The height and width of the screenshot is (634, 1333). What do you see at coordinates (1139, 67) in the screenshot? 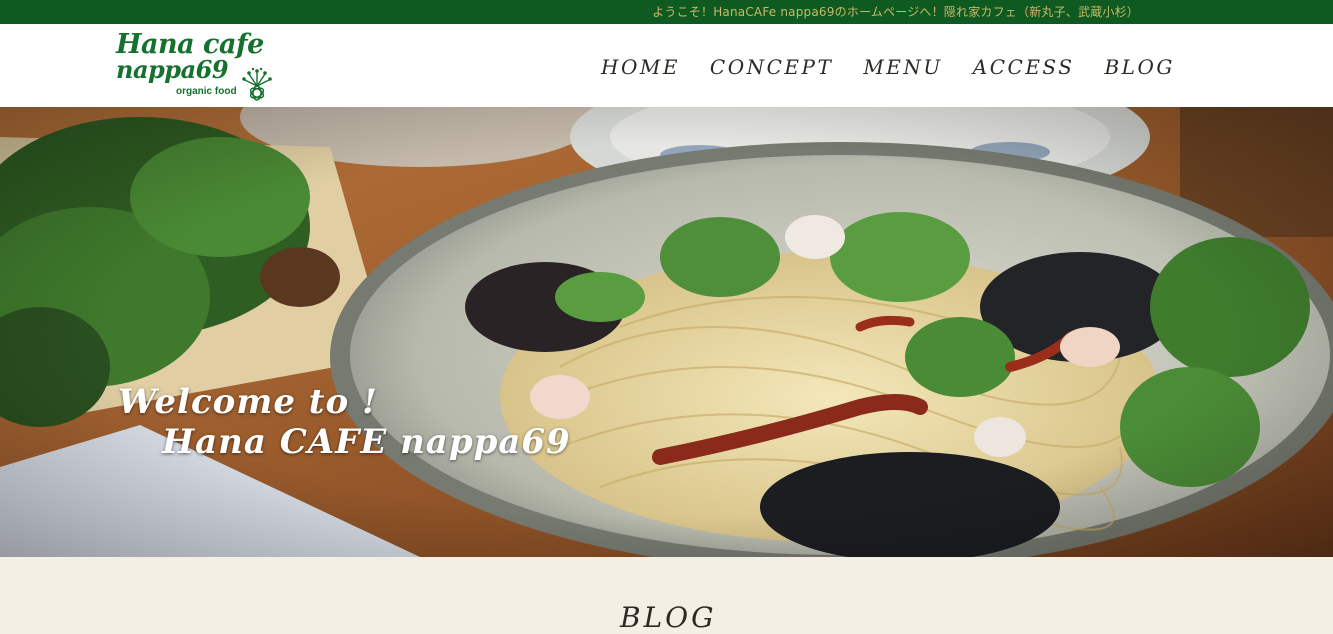
I see `nav-blog: BLOG` at bounding box center [1139, 67].